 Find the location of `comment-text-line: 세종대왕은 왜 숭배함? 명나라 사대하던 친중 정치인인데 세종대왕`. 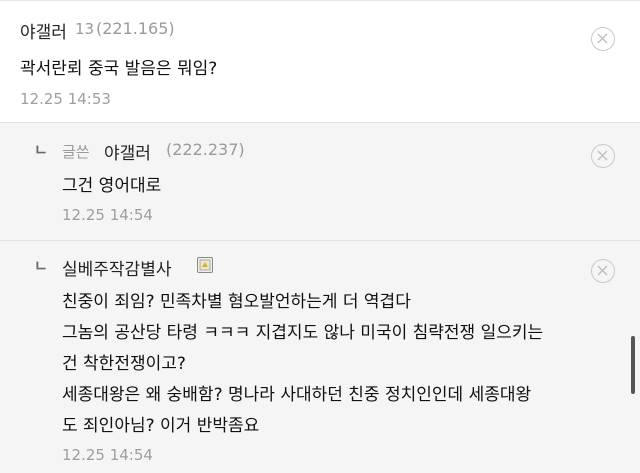

comment-text-line: 세종대왕은 왜 숭배함? 명나라 사대하던 친중 정치인인데 세종대왕 is located at coordinates (297, 395).